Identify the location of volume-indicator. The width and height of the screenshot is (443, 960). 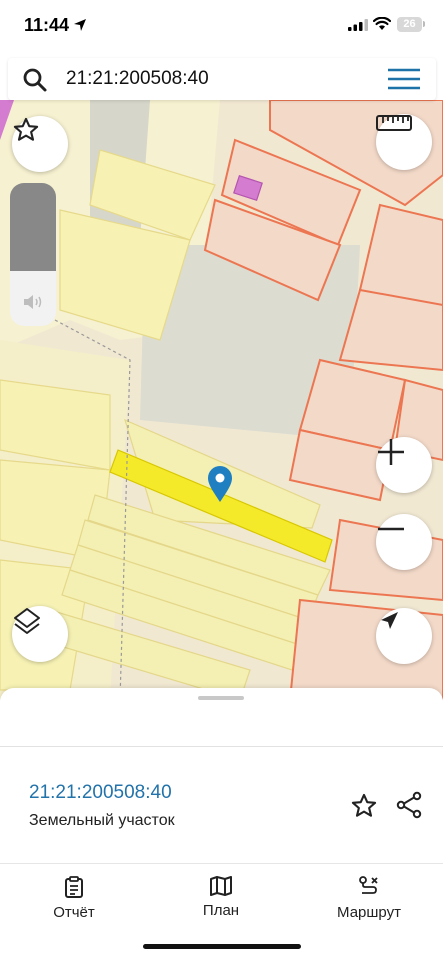
(33, 254).